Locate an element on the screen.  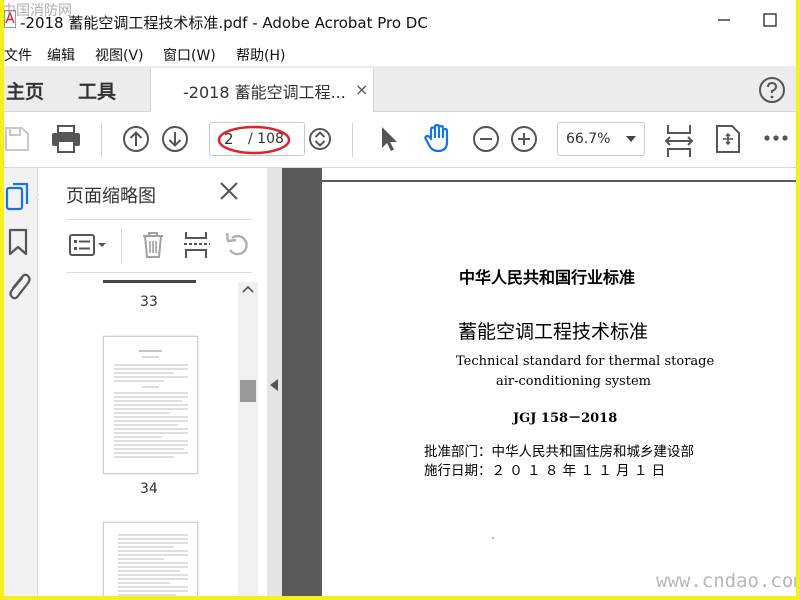
next-page-icon is located at coordinates (175, 139).